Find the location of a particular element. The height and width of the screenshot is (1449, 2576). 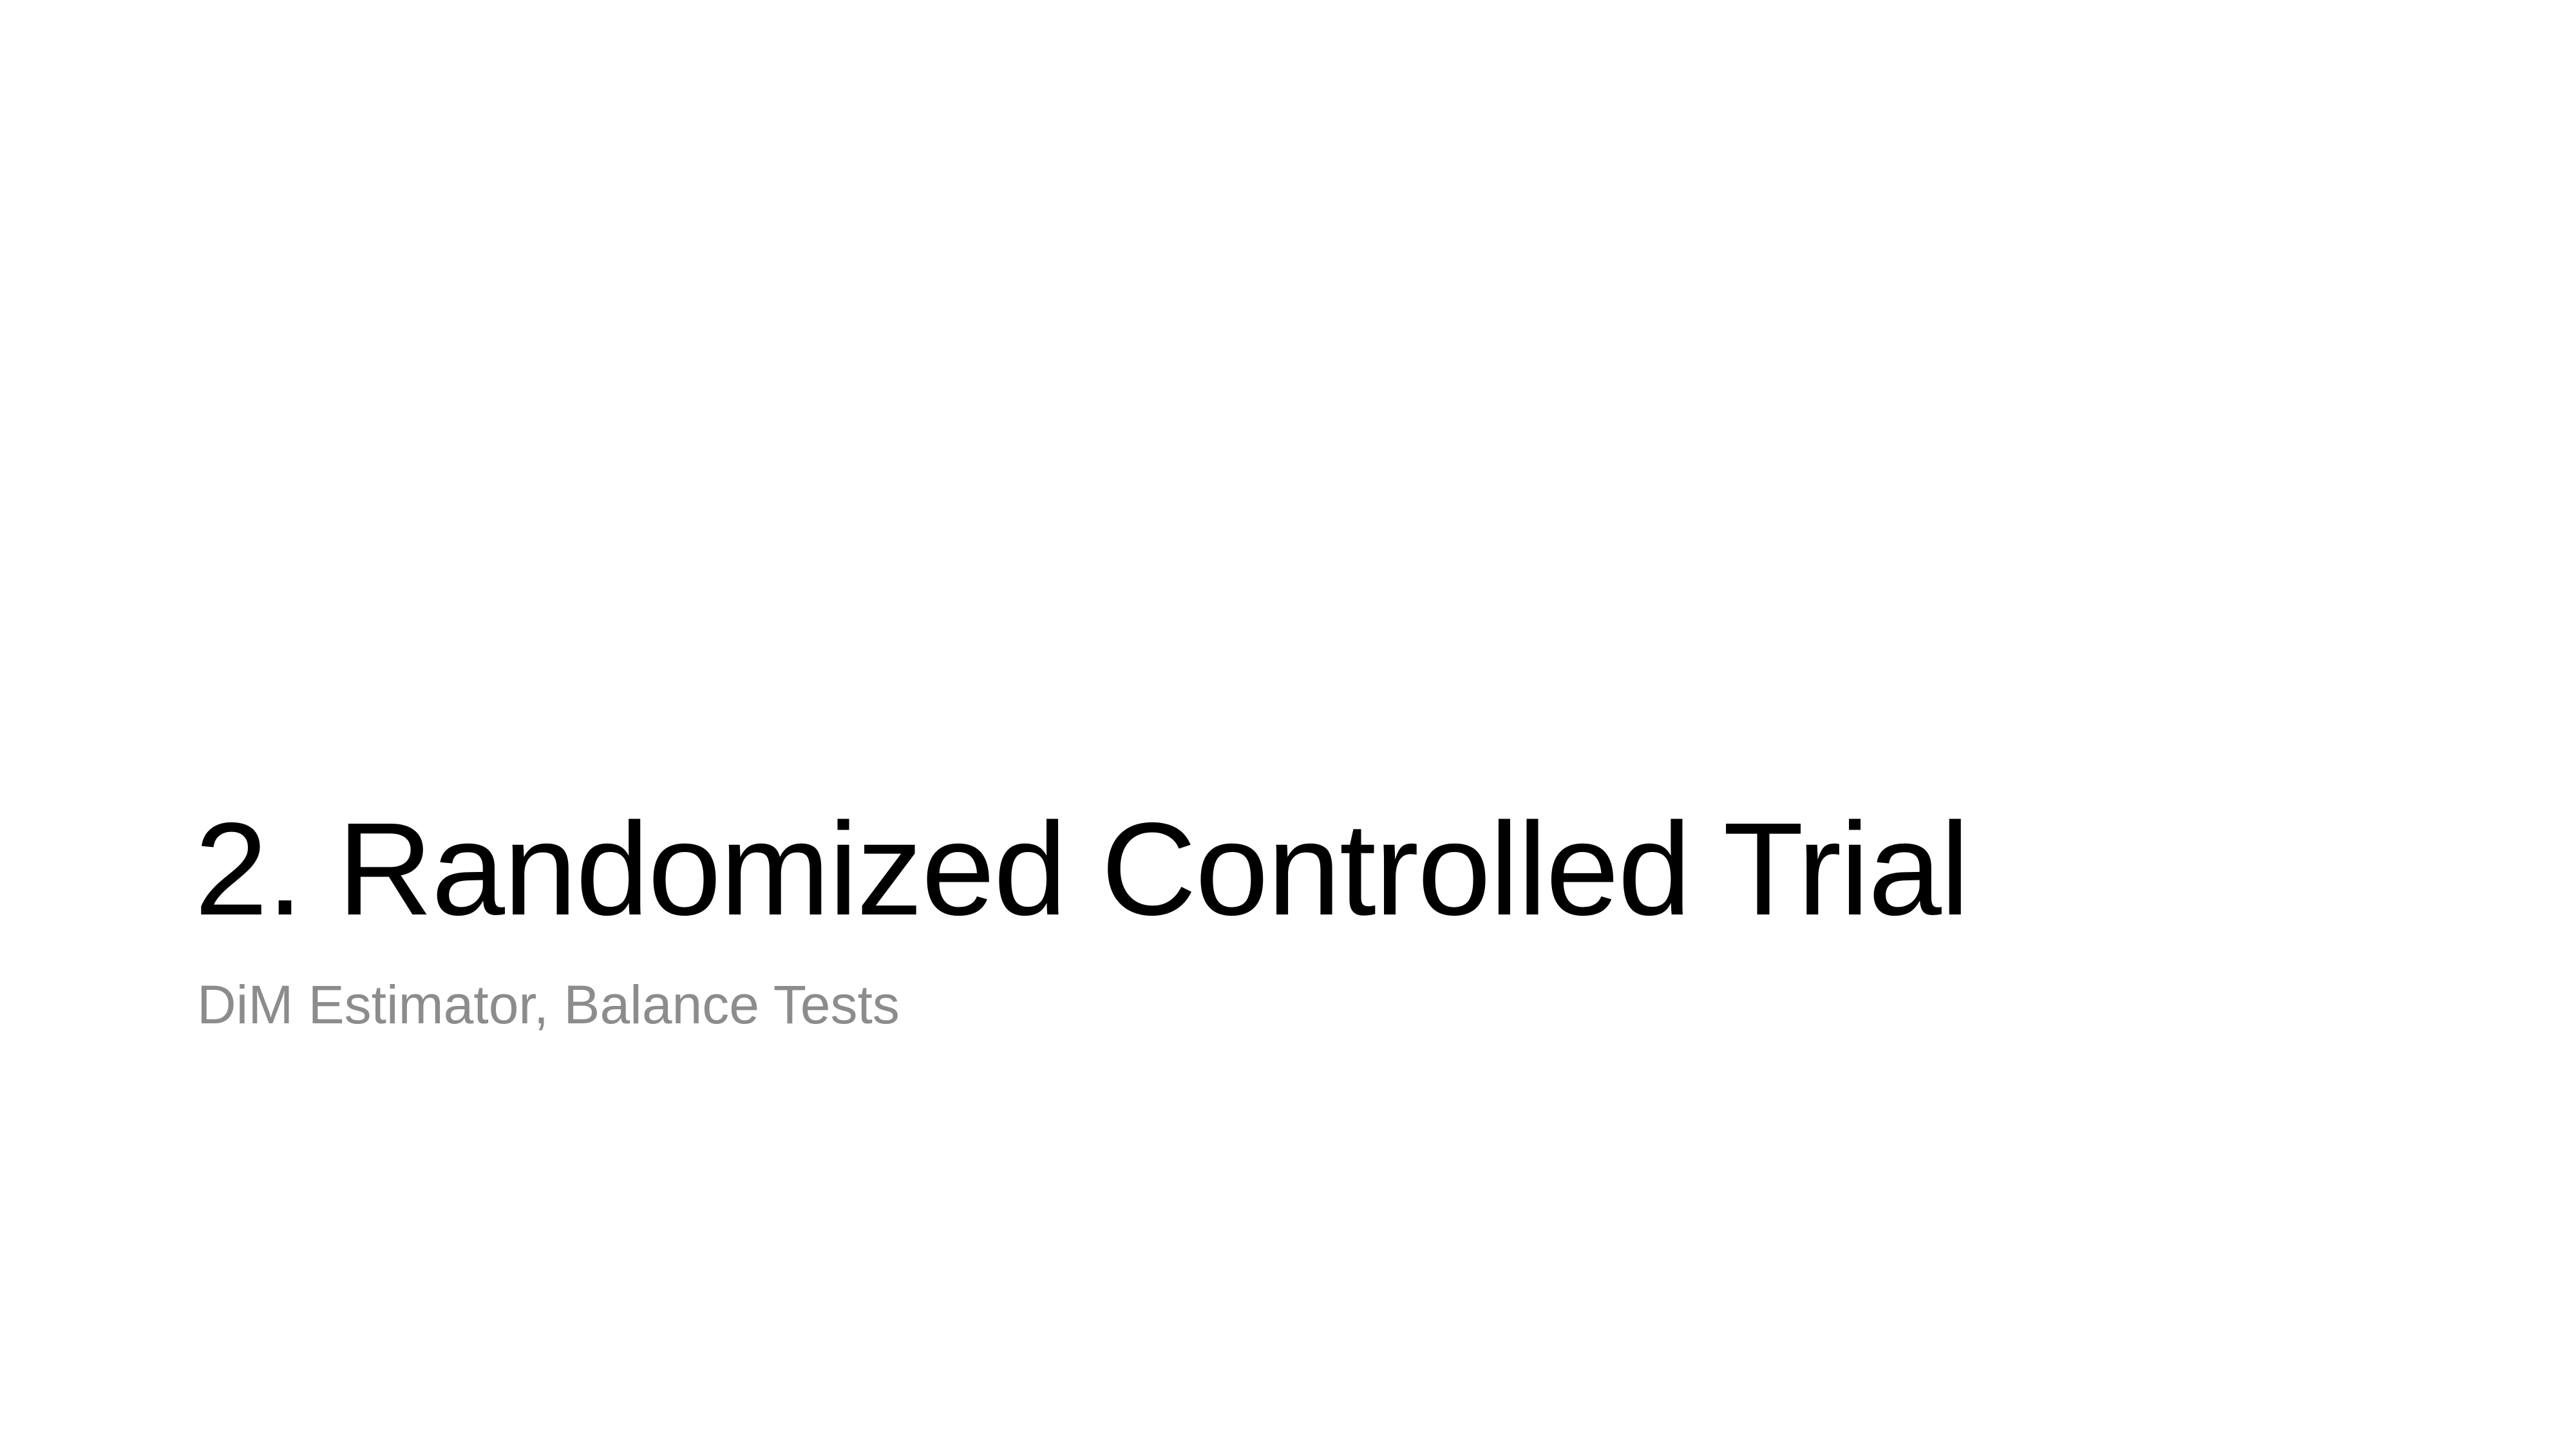

slide-subtitle: DiM Estimator, Balance Tests is located at coordinates (548, 1005).